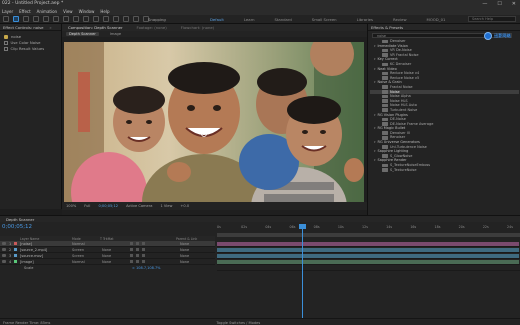 This screenshot has height=325, width=520. I want to click on brush-tool-icon, so click(106, 19).